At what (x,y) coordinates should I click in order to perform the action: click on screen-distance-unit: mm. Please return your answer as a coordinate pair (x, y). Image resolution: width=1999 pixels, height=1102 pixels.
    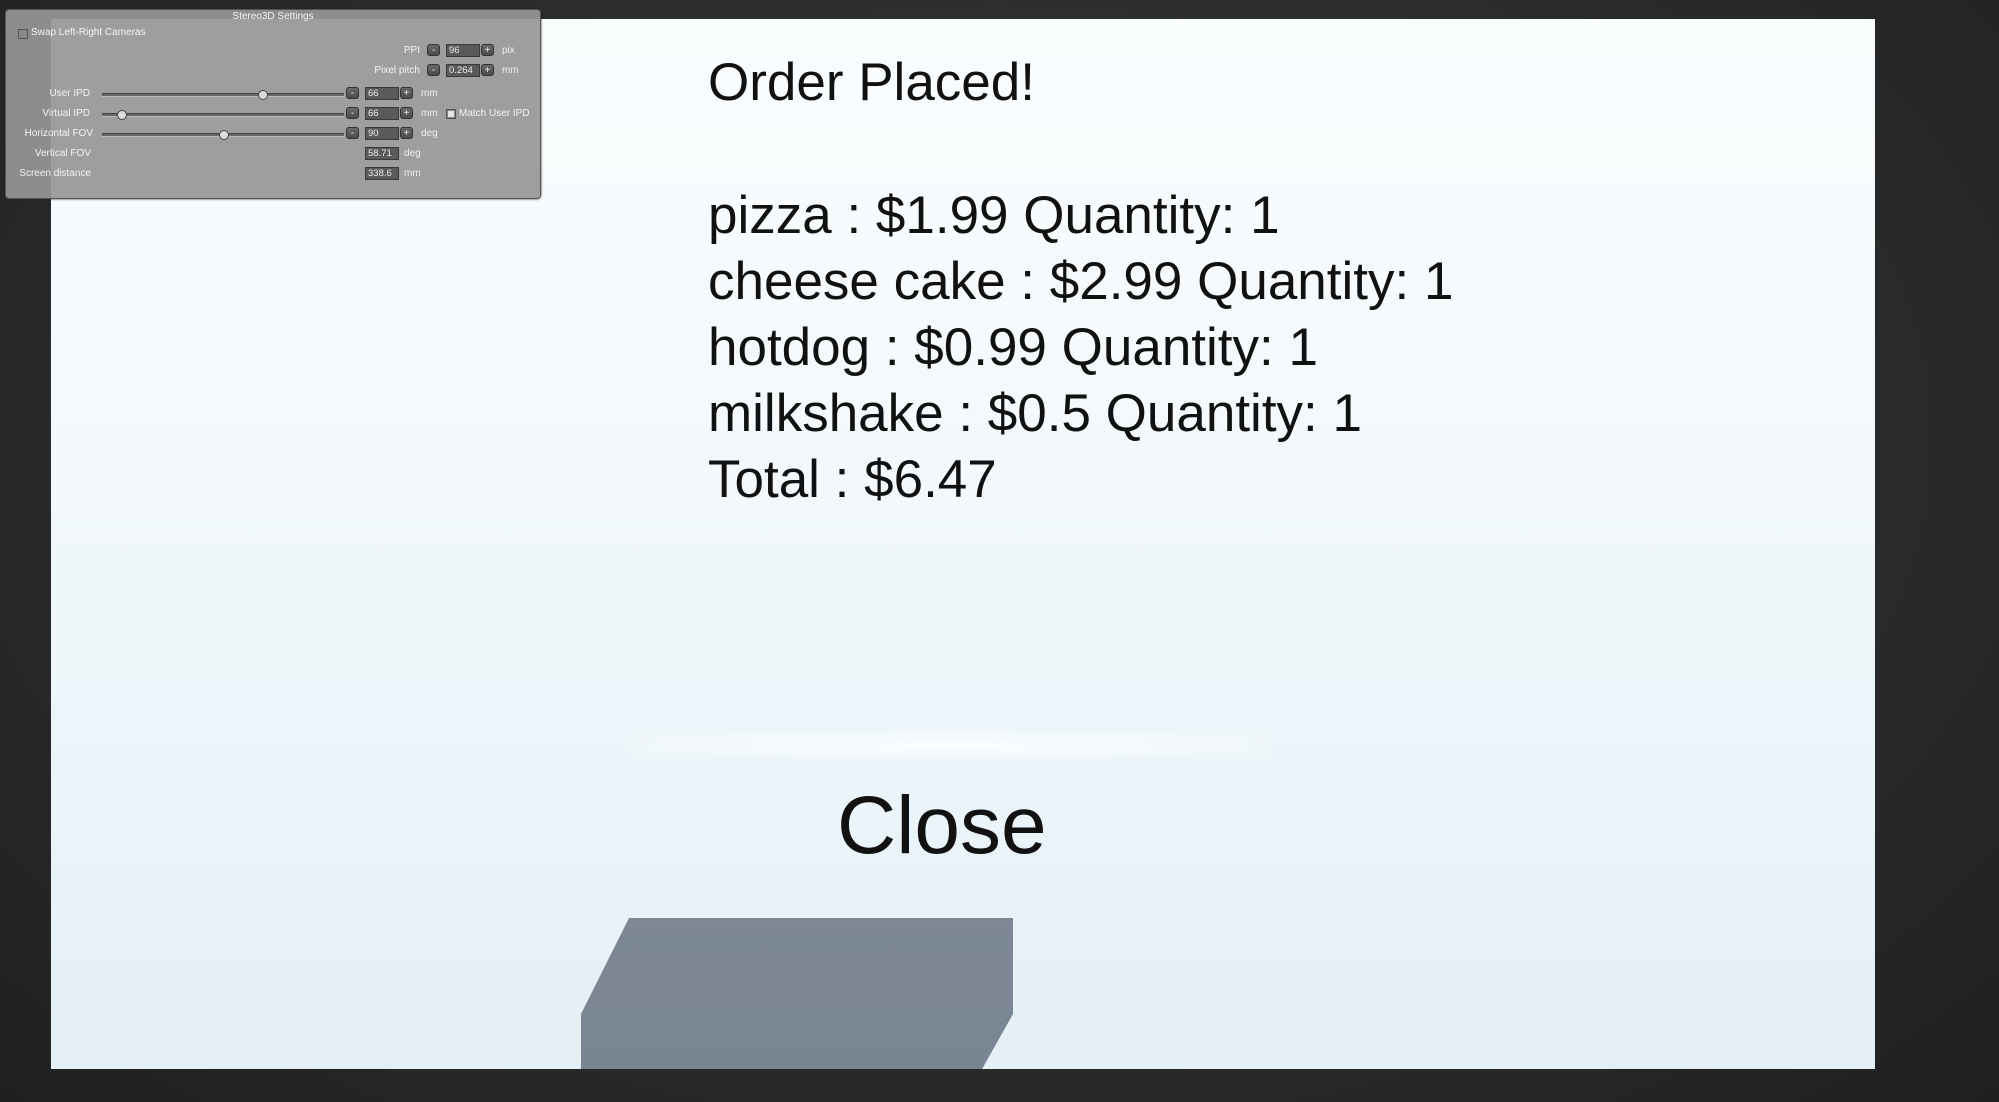
    Looking at the image, I should click on (412, 173).